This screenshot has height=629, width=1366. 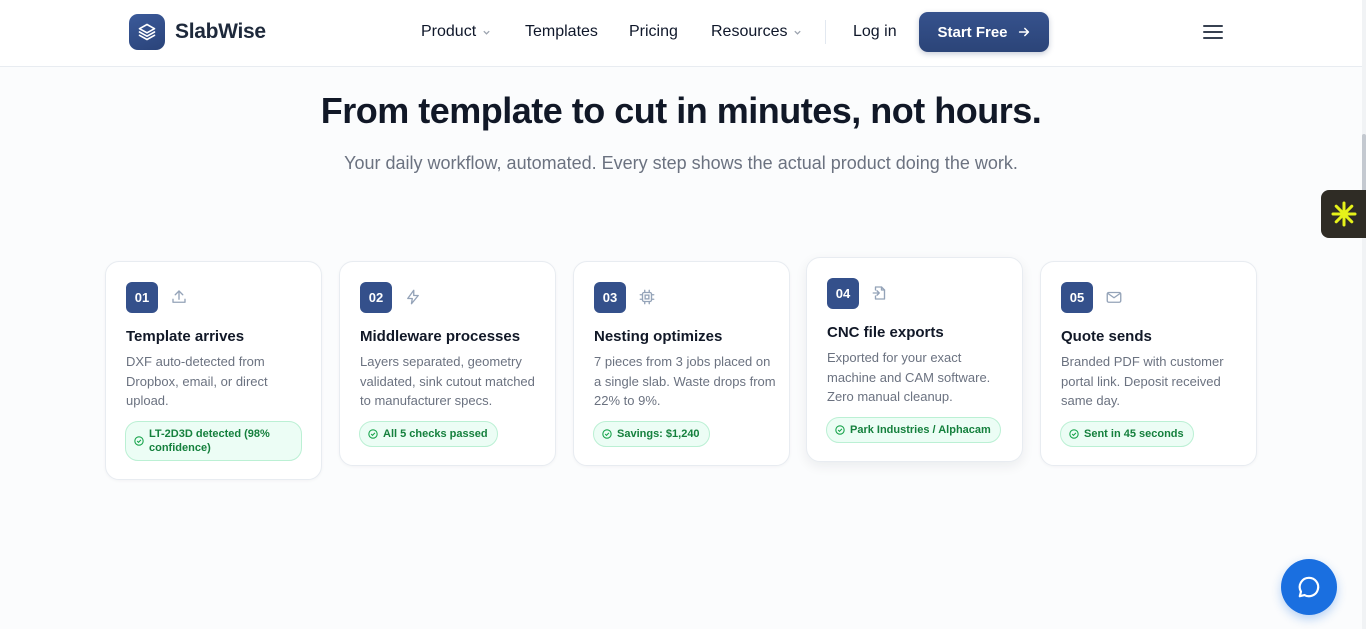 I want to click on upload-icon, so click(x=179, y=296).